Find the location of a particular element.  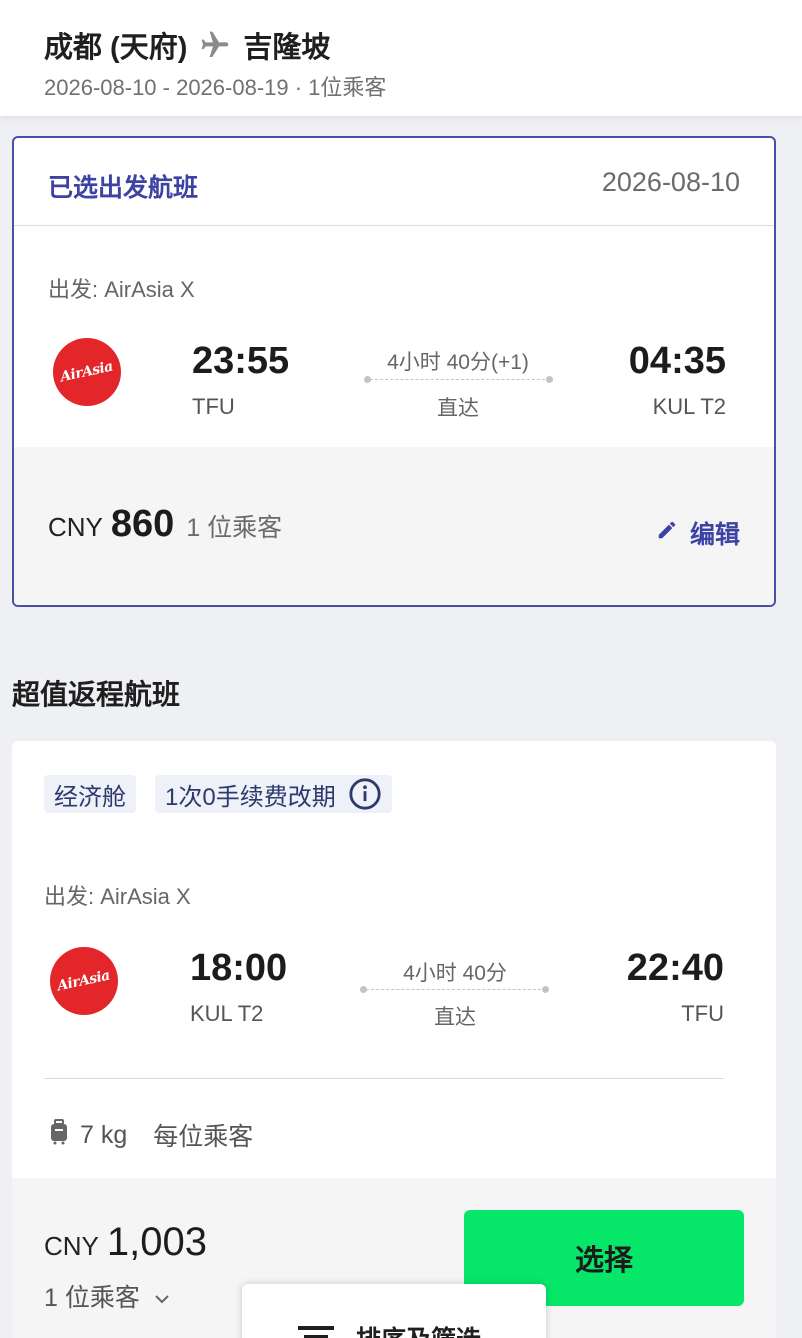

chevron-down-icon is located at coordinates (155, 1296).